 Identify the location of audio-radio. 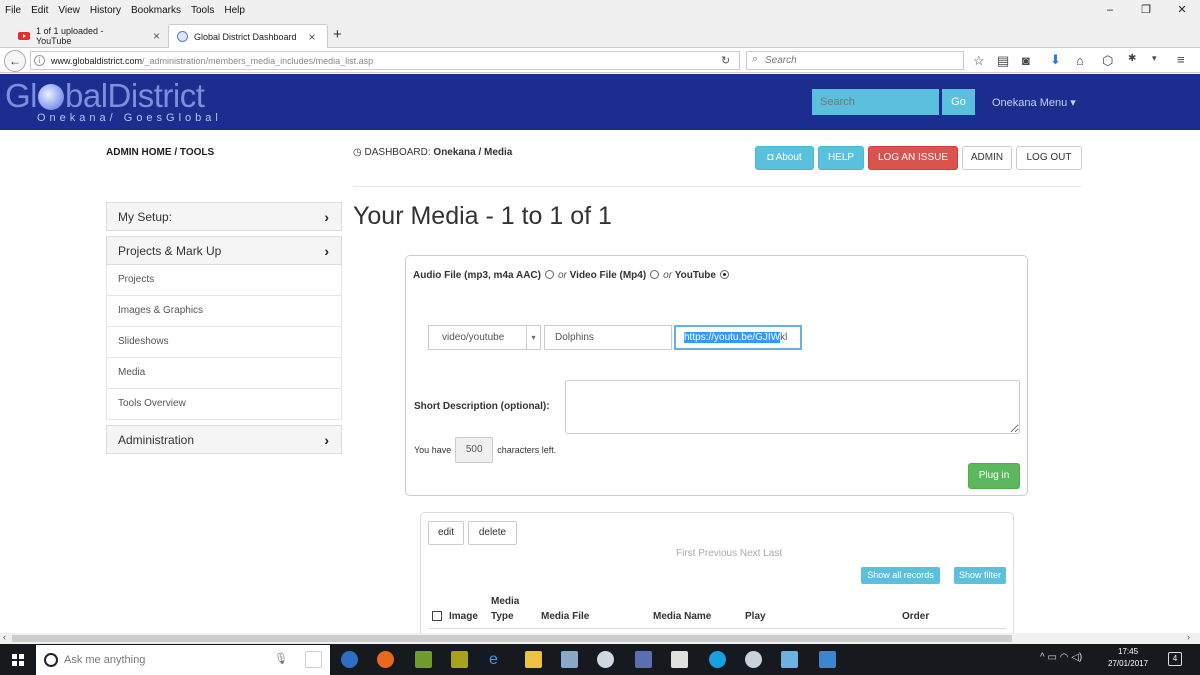
(549, 274).